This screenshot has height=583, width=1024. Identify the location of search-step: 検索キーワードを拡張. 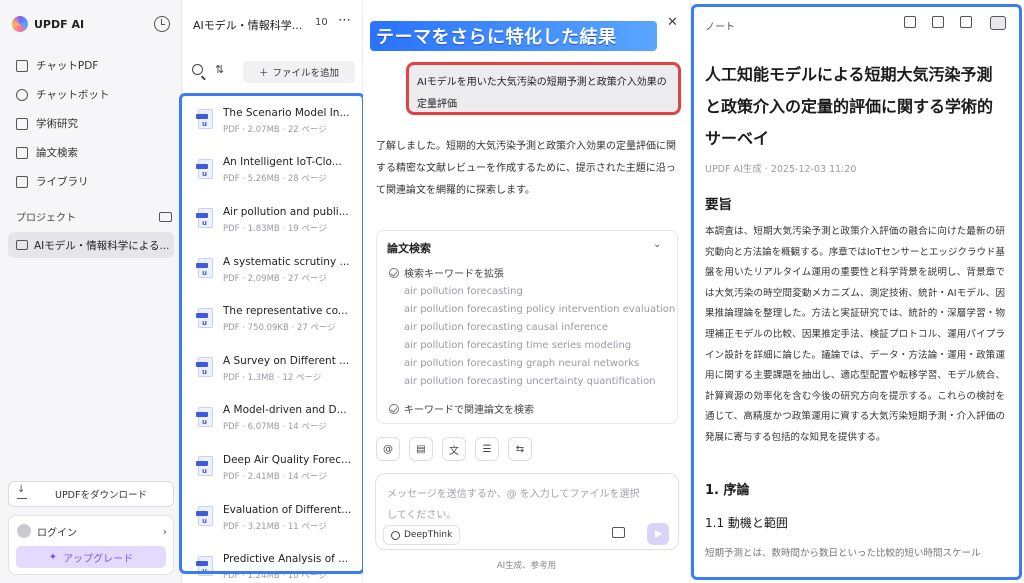
(446, 272).